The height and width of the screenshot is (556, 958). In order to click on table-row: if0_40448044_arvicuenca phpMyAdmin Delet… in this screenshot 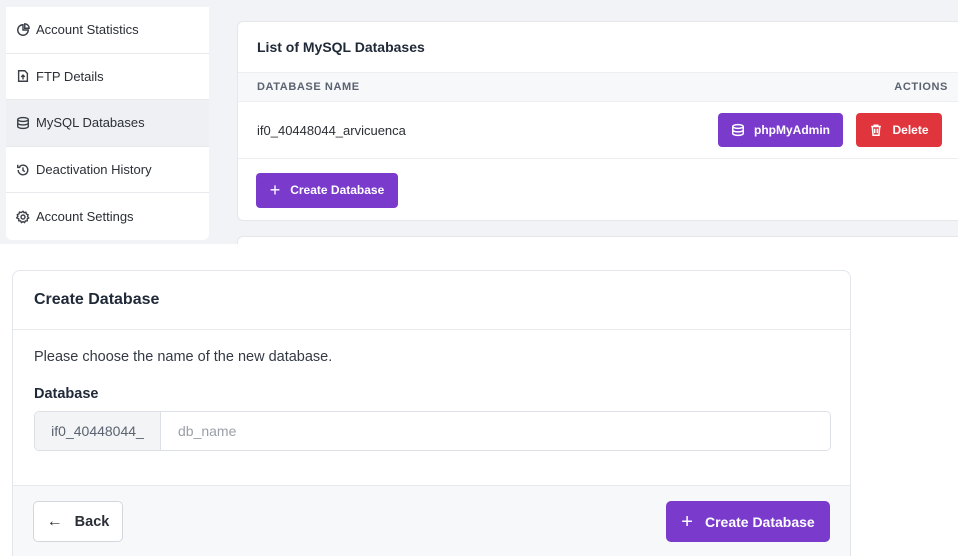, I will do `click(598, 130)`.